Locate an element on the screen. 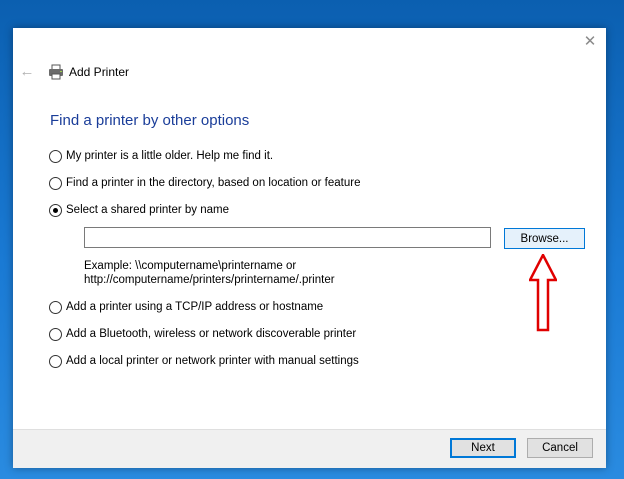 This screenshot has width=624, height=479. next-button: Next is located at coordinates (483, 448).